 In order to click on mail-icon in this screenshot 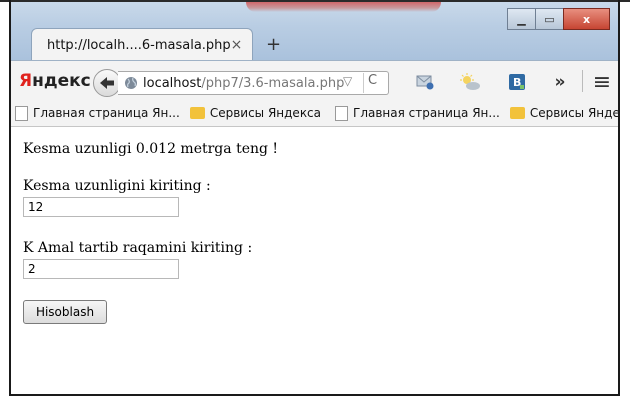, I will do `click(425, 82)`.